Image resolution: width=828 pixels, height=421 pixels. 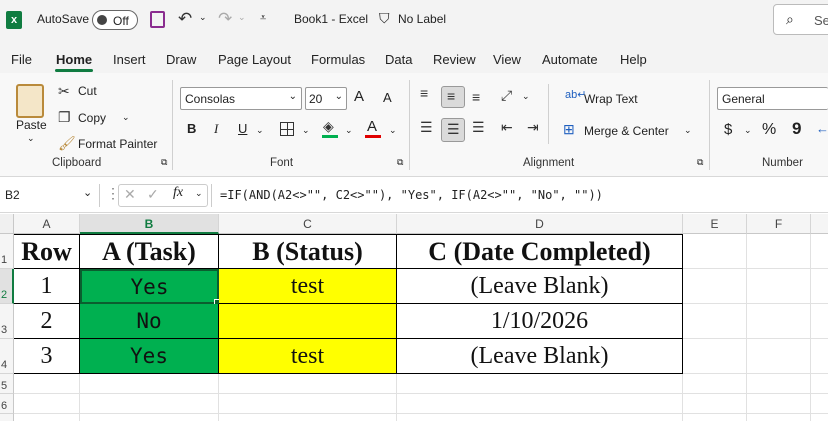 I want to click on copy-icon: ❐, so click(x=64, y=117).